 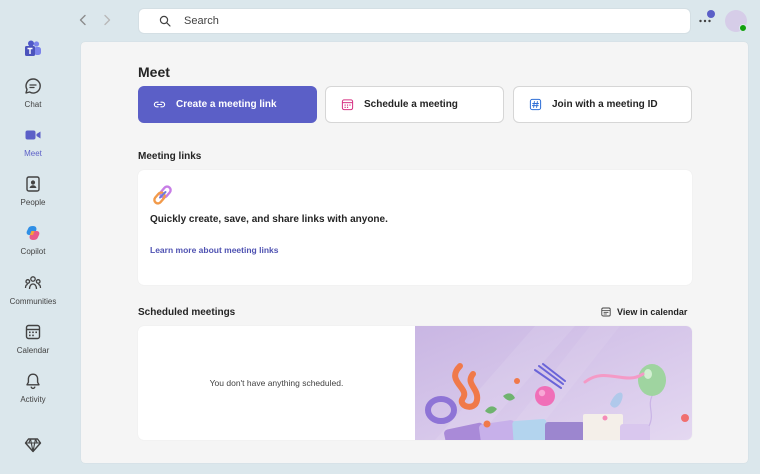 I want to click on search-bar: Search, so click(x=414, y=21).